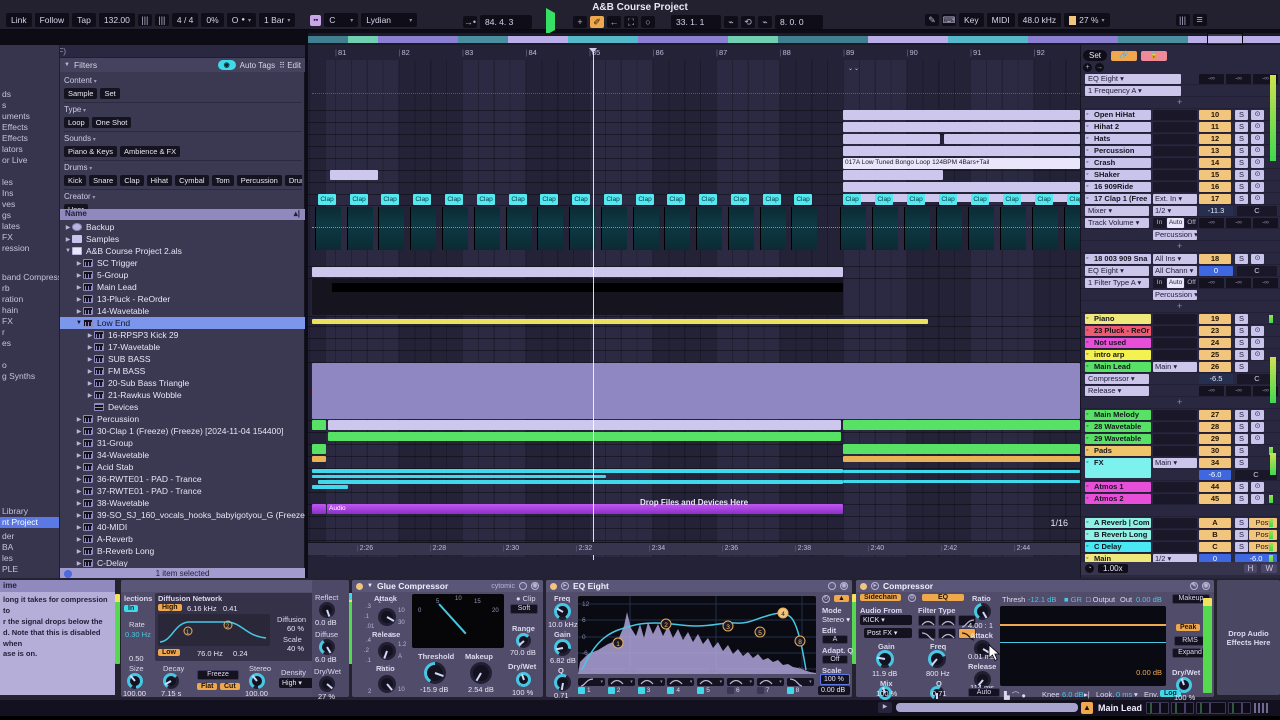 The height and width of the screenshot is (720, 1280). What do you see at coordinates (202, 608) in the screenshot?
I see `high-freq-value: 6.16 kHz` at bounding box center [202, 608].